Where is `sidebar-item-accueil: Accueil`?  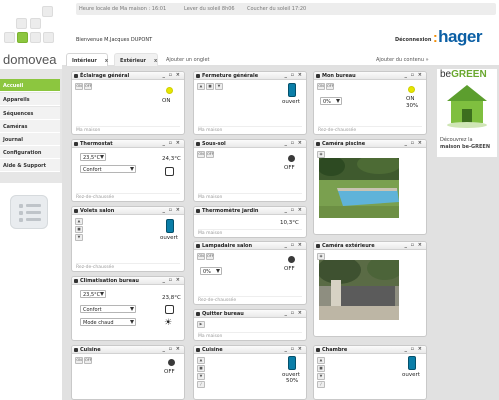
sidebar-item-accueil: Accueil is located at coordinates (30, 85).